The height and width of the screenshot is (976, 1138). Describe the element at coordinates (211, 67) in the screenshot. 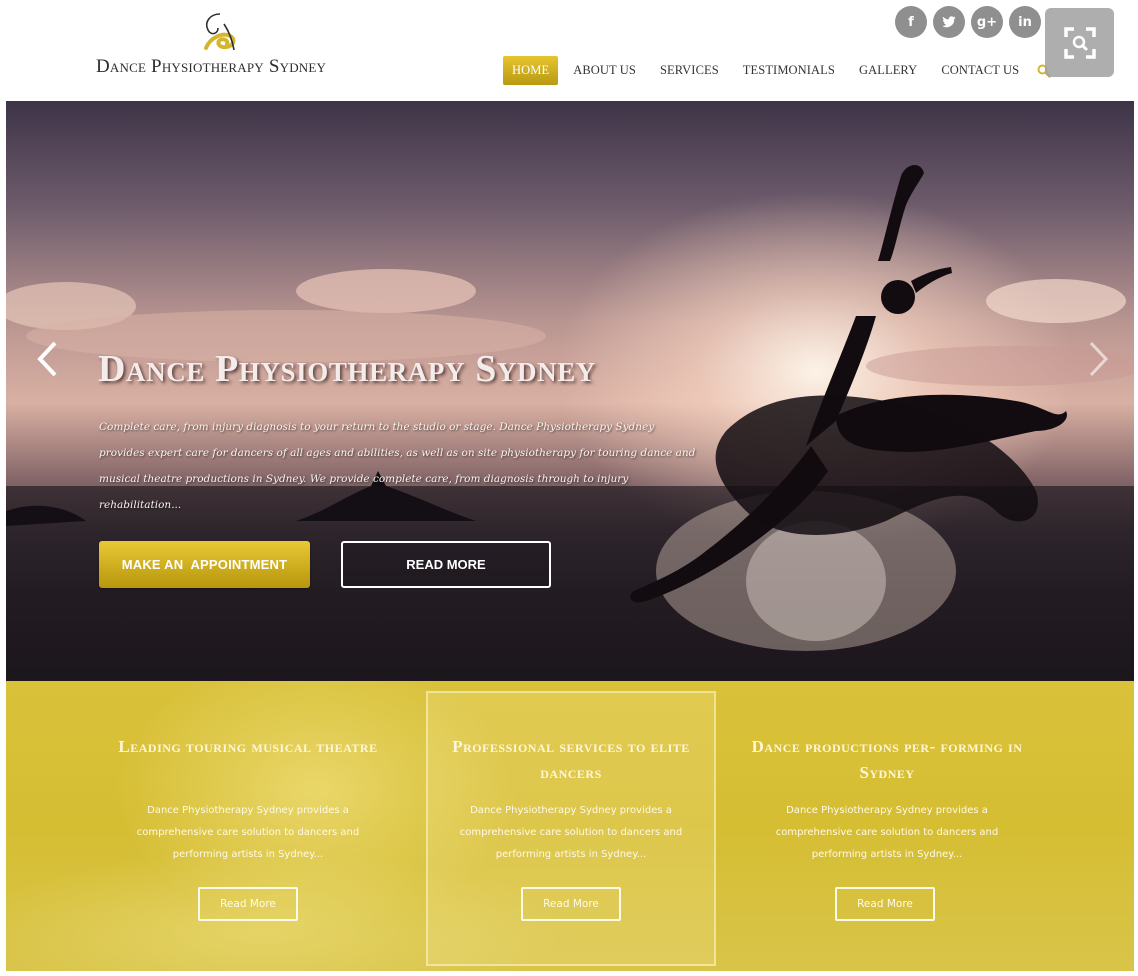

I see `logo-text: Dance Physiotherapy Sydney` at that location.